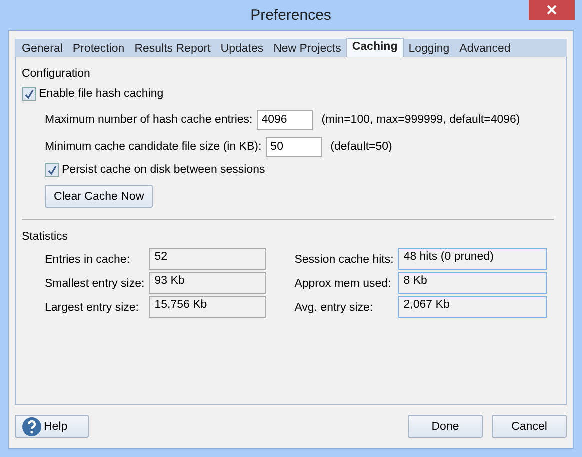  I want to click on tab: Updates, so click(242, 49).